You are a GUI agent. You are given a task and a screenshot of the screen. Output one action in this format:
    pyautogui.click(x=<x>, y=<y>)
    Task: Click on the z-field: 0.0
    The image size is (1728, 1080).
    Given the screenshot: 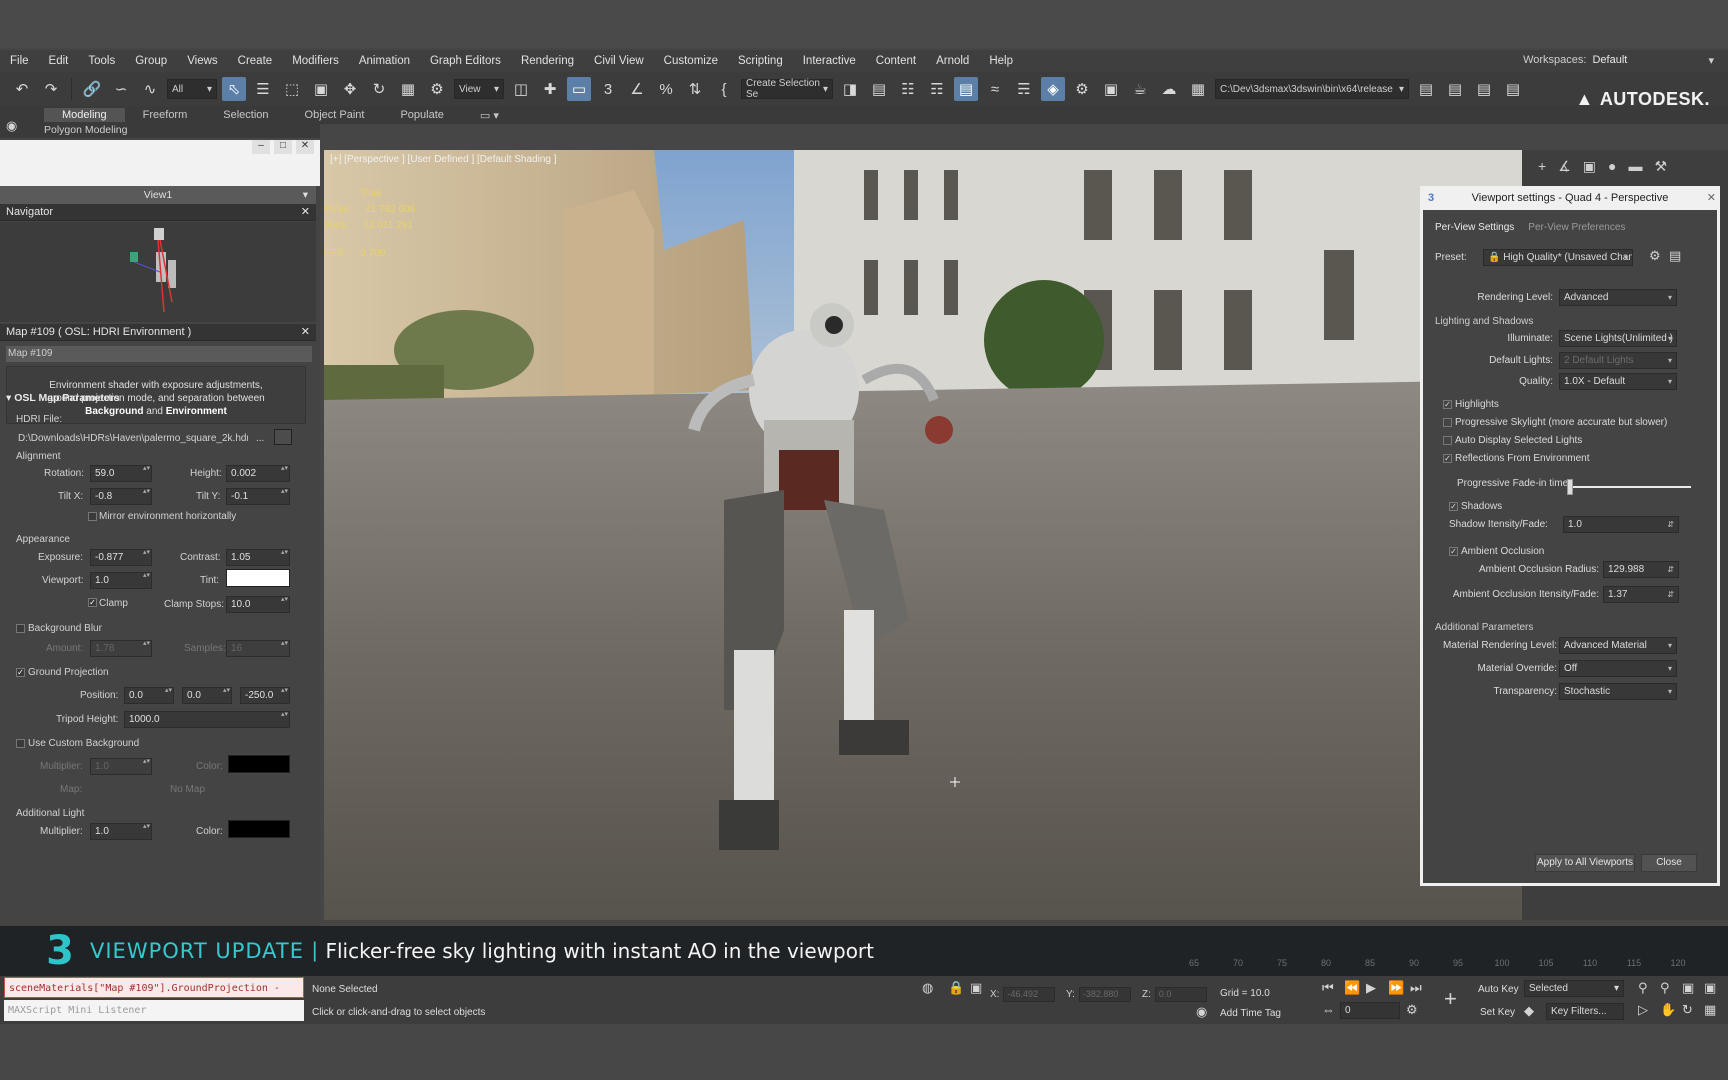 What is the action you would take?
    pyautogui.click(x=1180, y=994)
    